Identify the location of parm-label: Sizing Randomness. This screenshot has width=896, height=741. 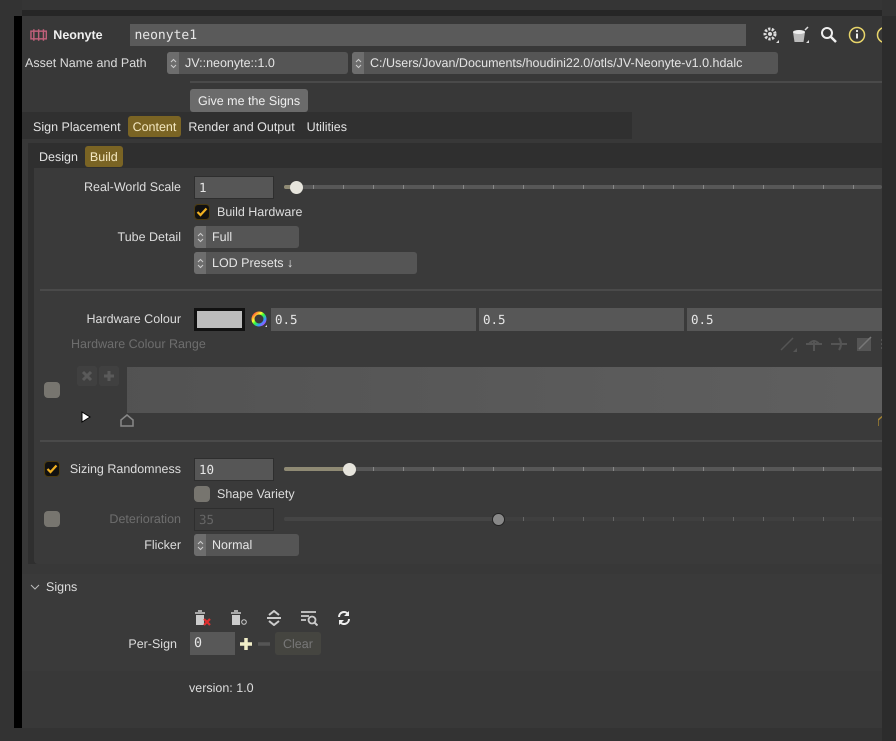
(124, 469).